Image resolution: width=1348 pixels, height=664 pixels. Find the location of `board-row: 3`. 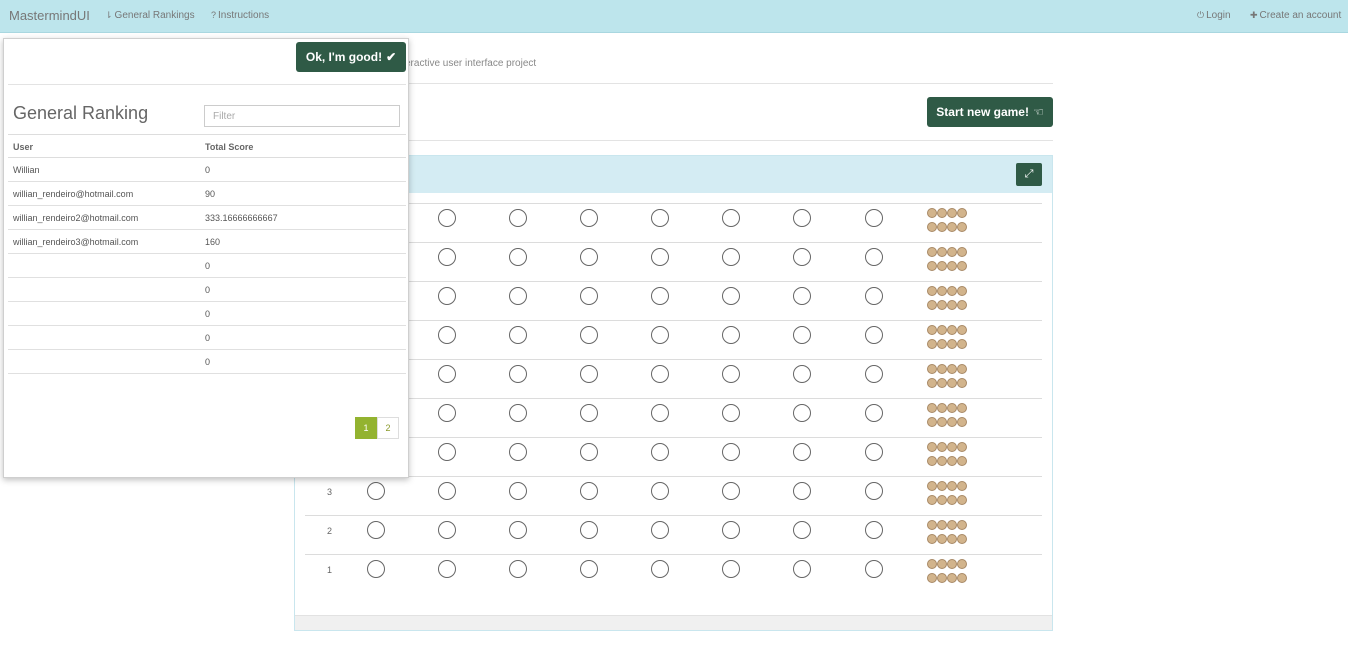

board-row: 3 is located at coordinates (673, 496).